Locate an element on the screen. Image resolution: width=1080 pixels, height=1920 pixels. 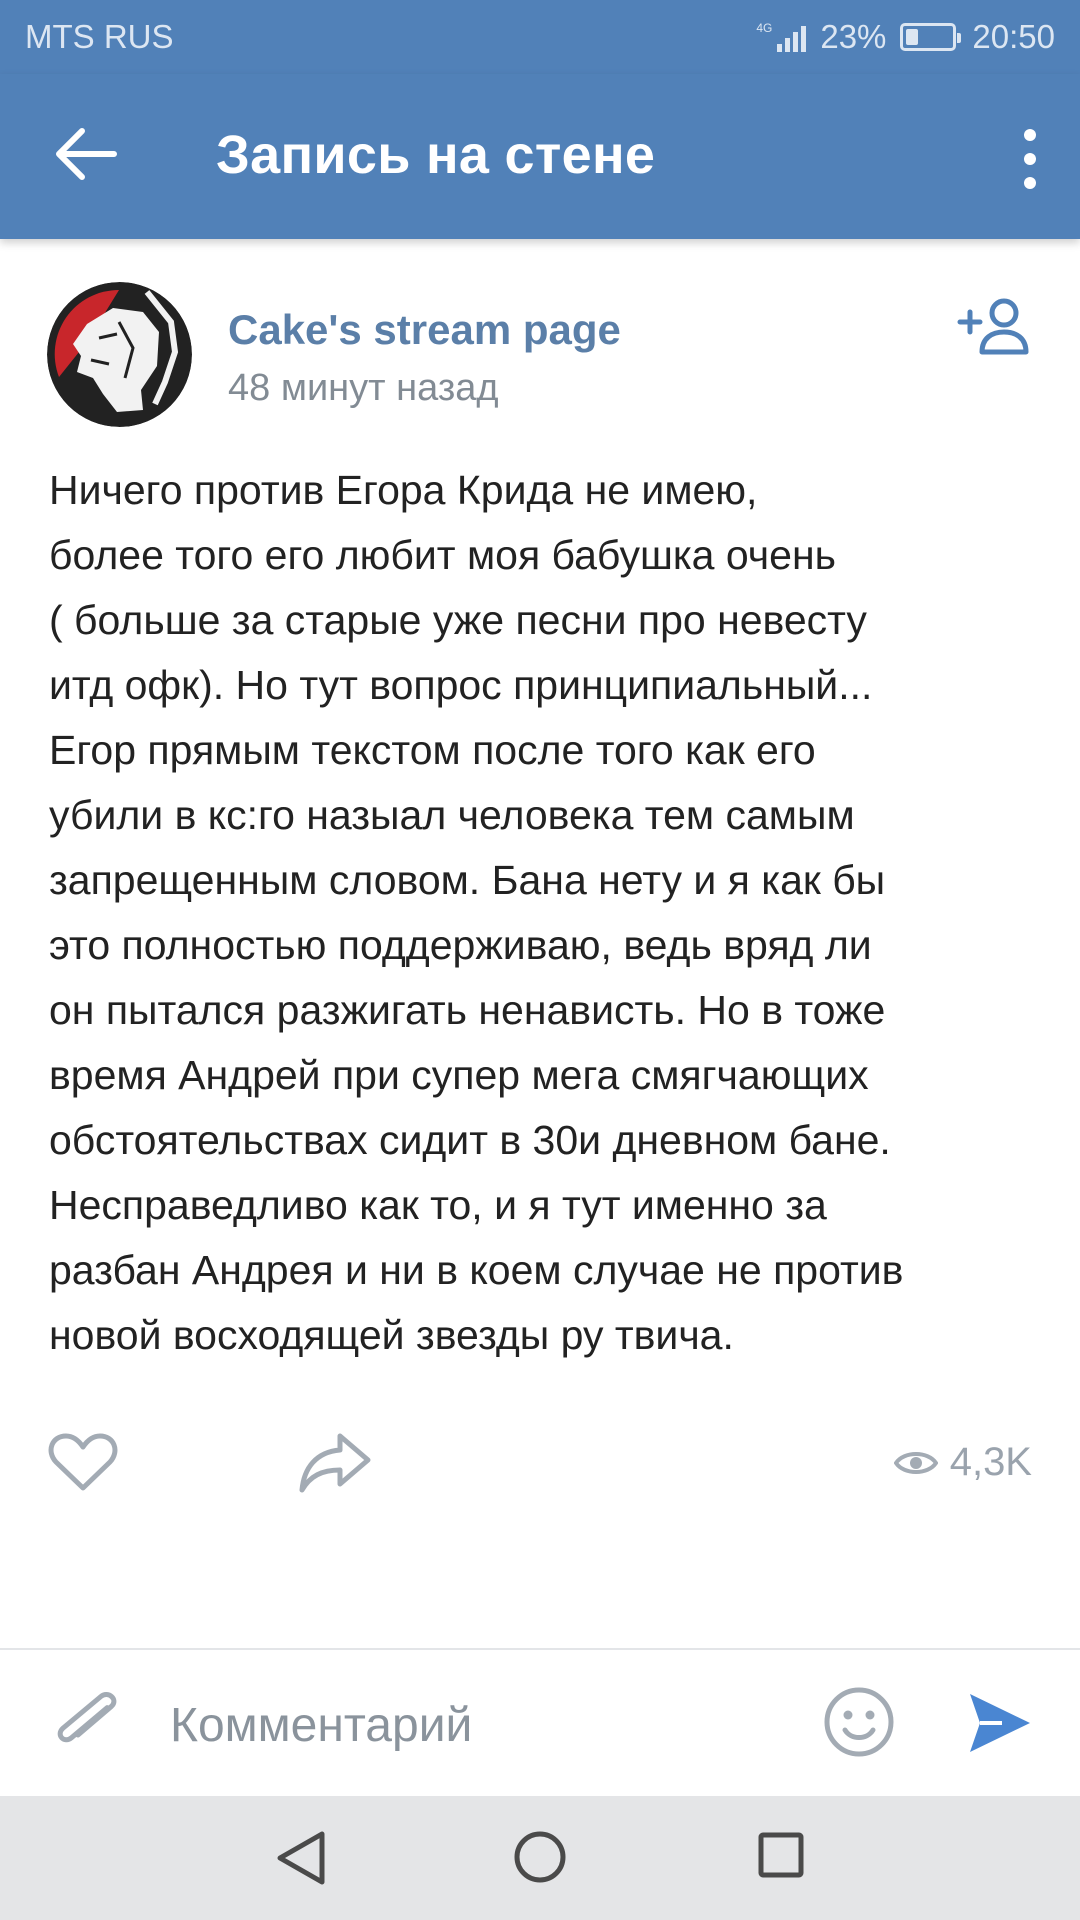
share-icon is located at coordinates (336, 1462).